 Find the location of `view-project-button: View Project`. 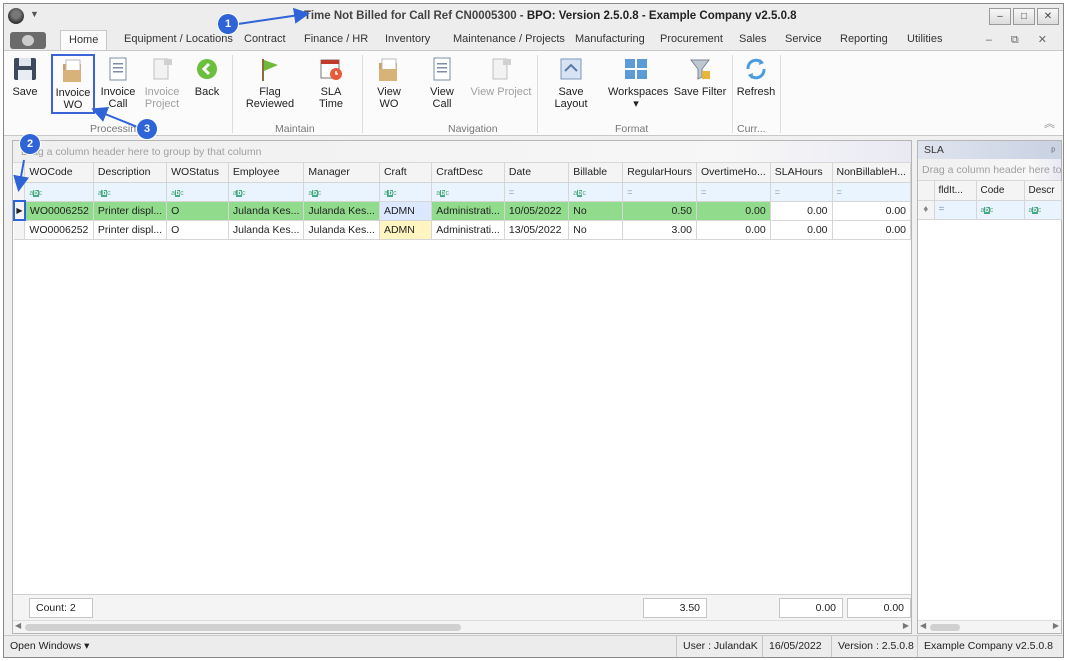

view-project-button: View Project is located at coordinates (501, 76).